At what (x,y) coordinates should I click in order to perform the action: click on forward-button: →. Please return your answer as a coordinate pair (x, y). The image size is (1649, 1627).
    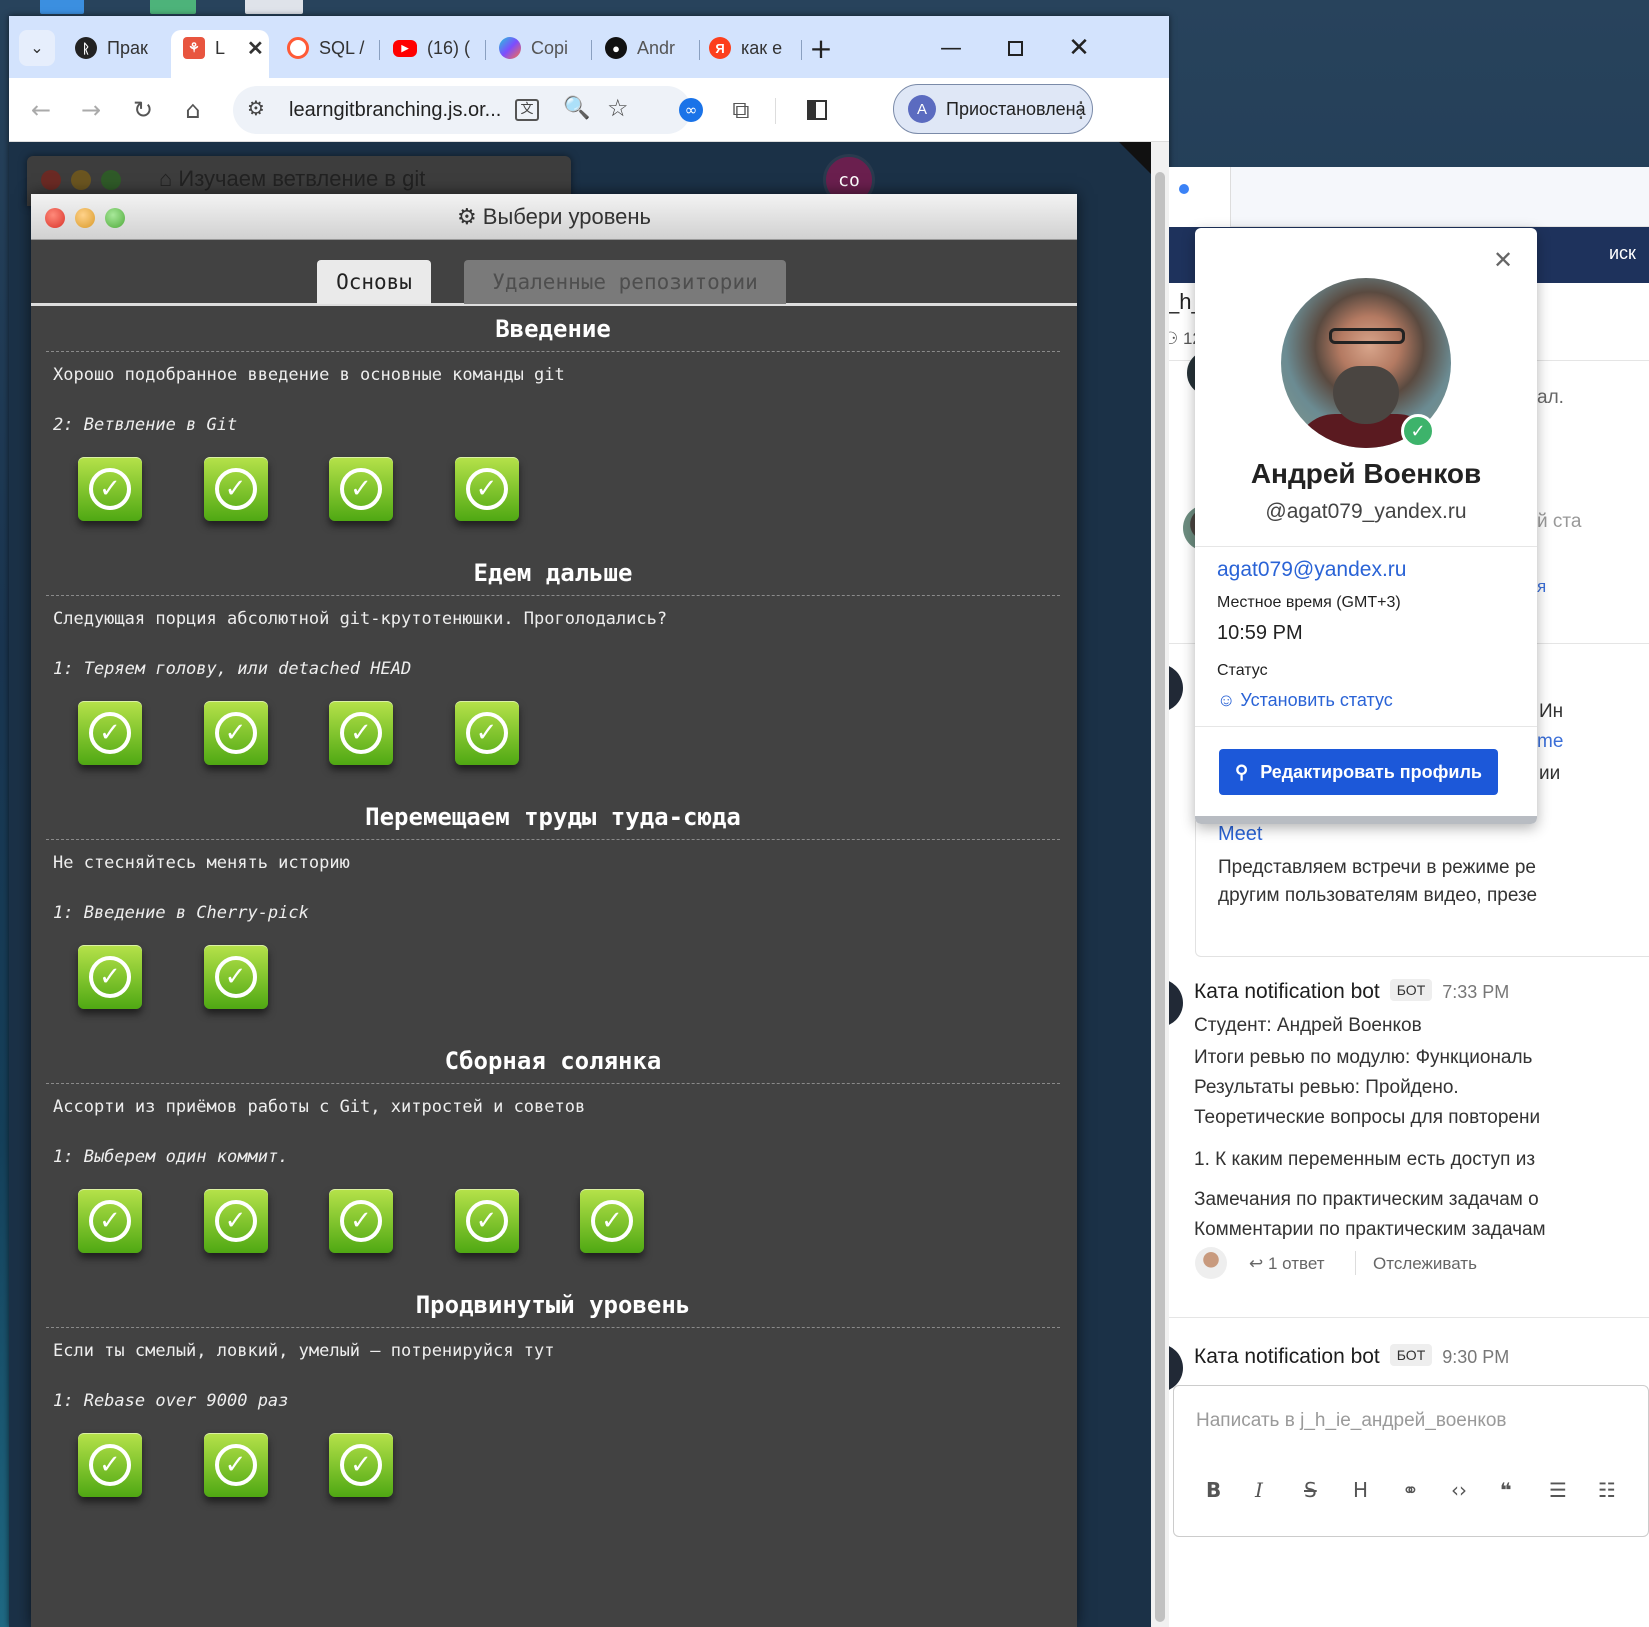
    Looking at the image, I should click on (91, 110).